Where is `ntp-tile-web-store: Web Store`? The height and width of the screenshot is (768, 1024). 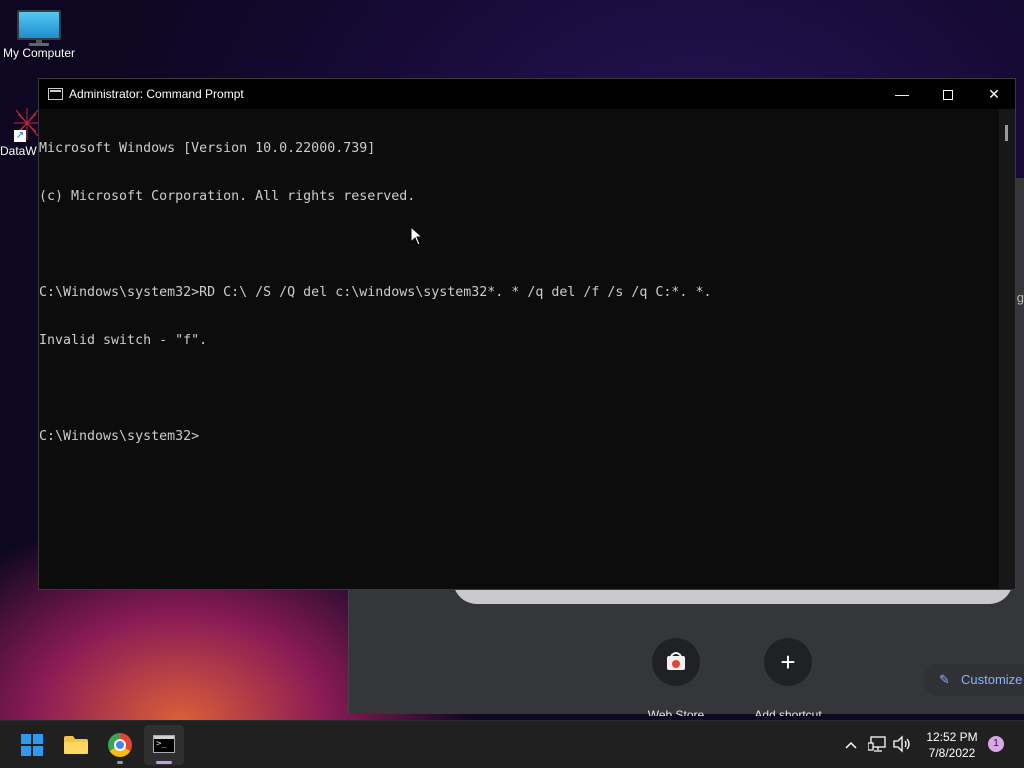 ntp-tile-web-store: Web Store is located at coordinates (676, 677).